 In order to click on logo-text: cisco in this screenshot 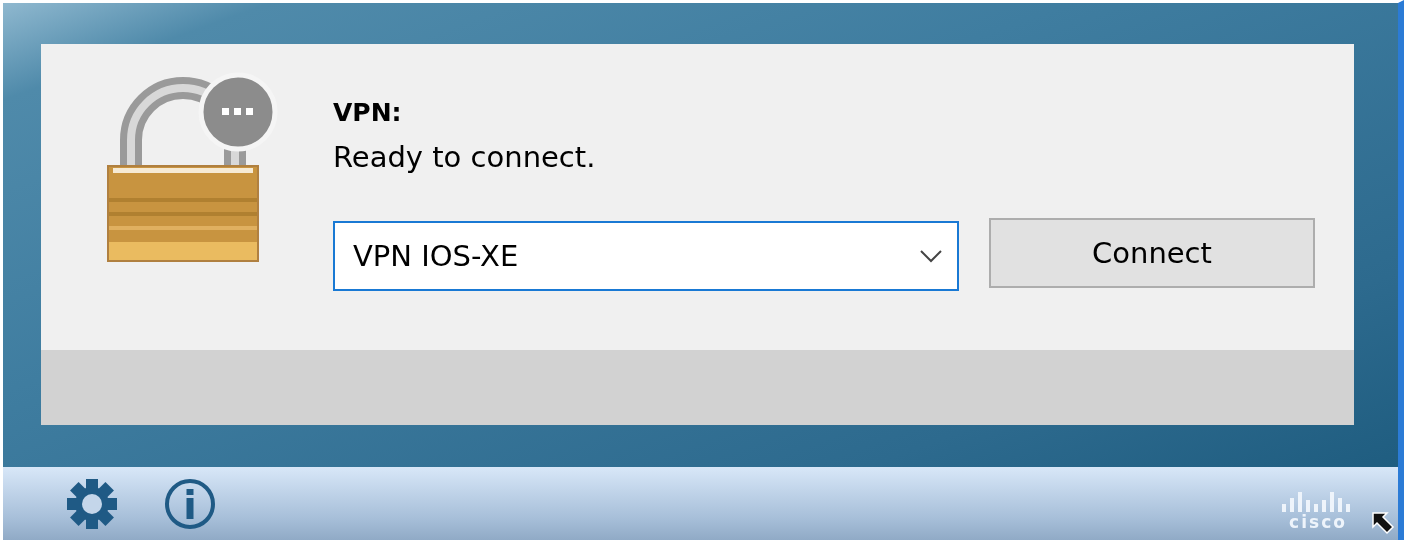, I will do `click(1318, 522)`.